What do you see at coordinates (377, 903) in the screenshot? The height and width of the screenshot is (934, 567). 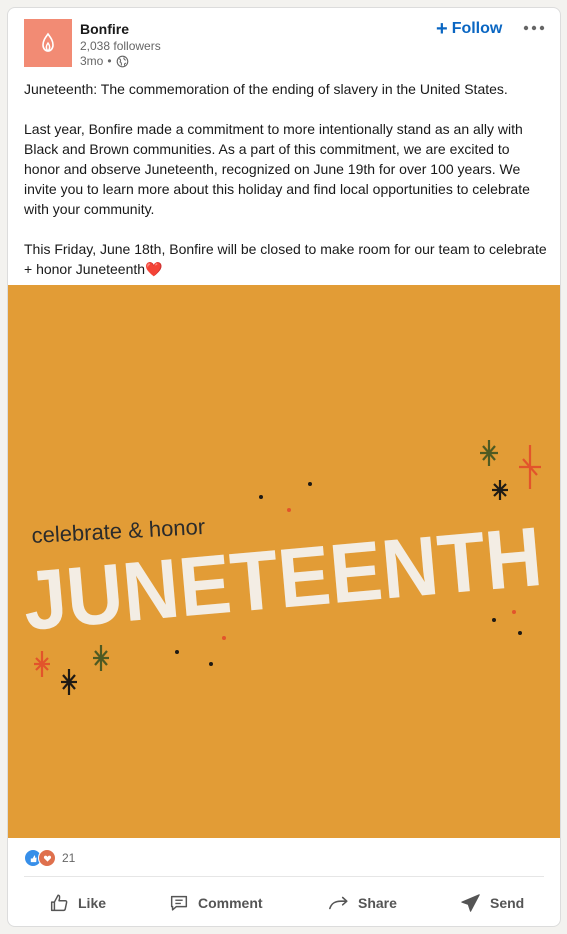 I see `share-label: Share` at bounding box center [377, 903].